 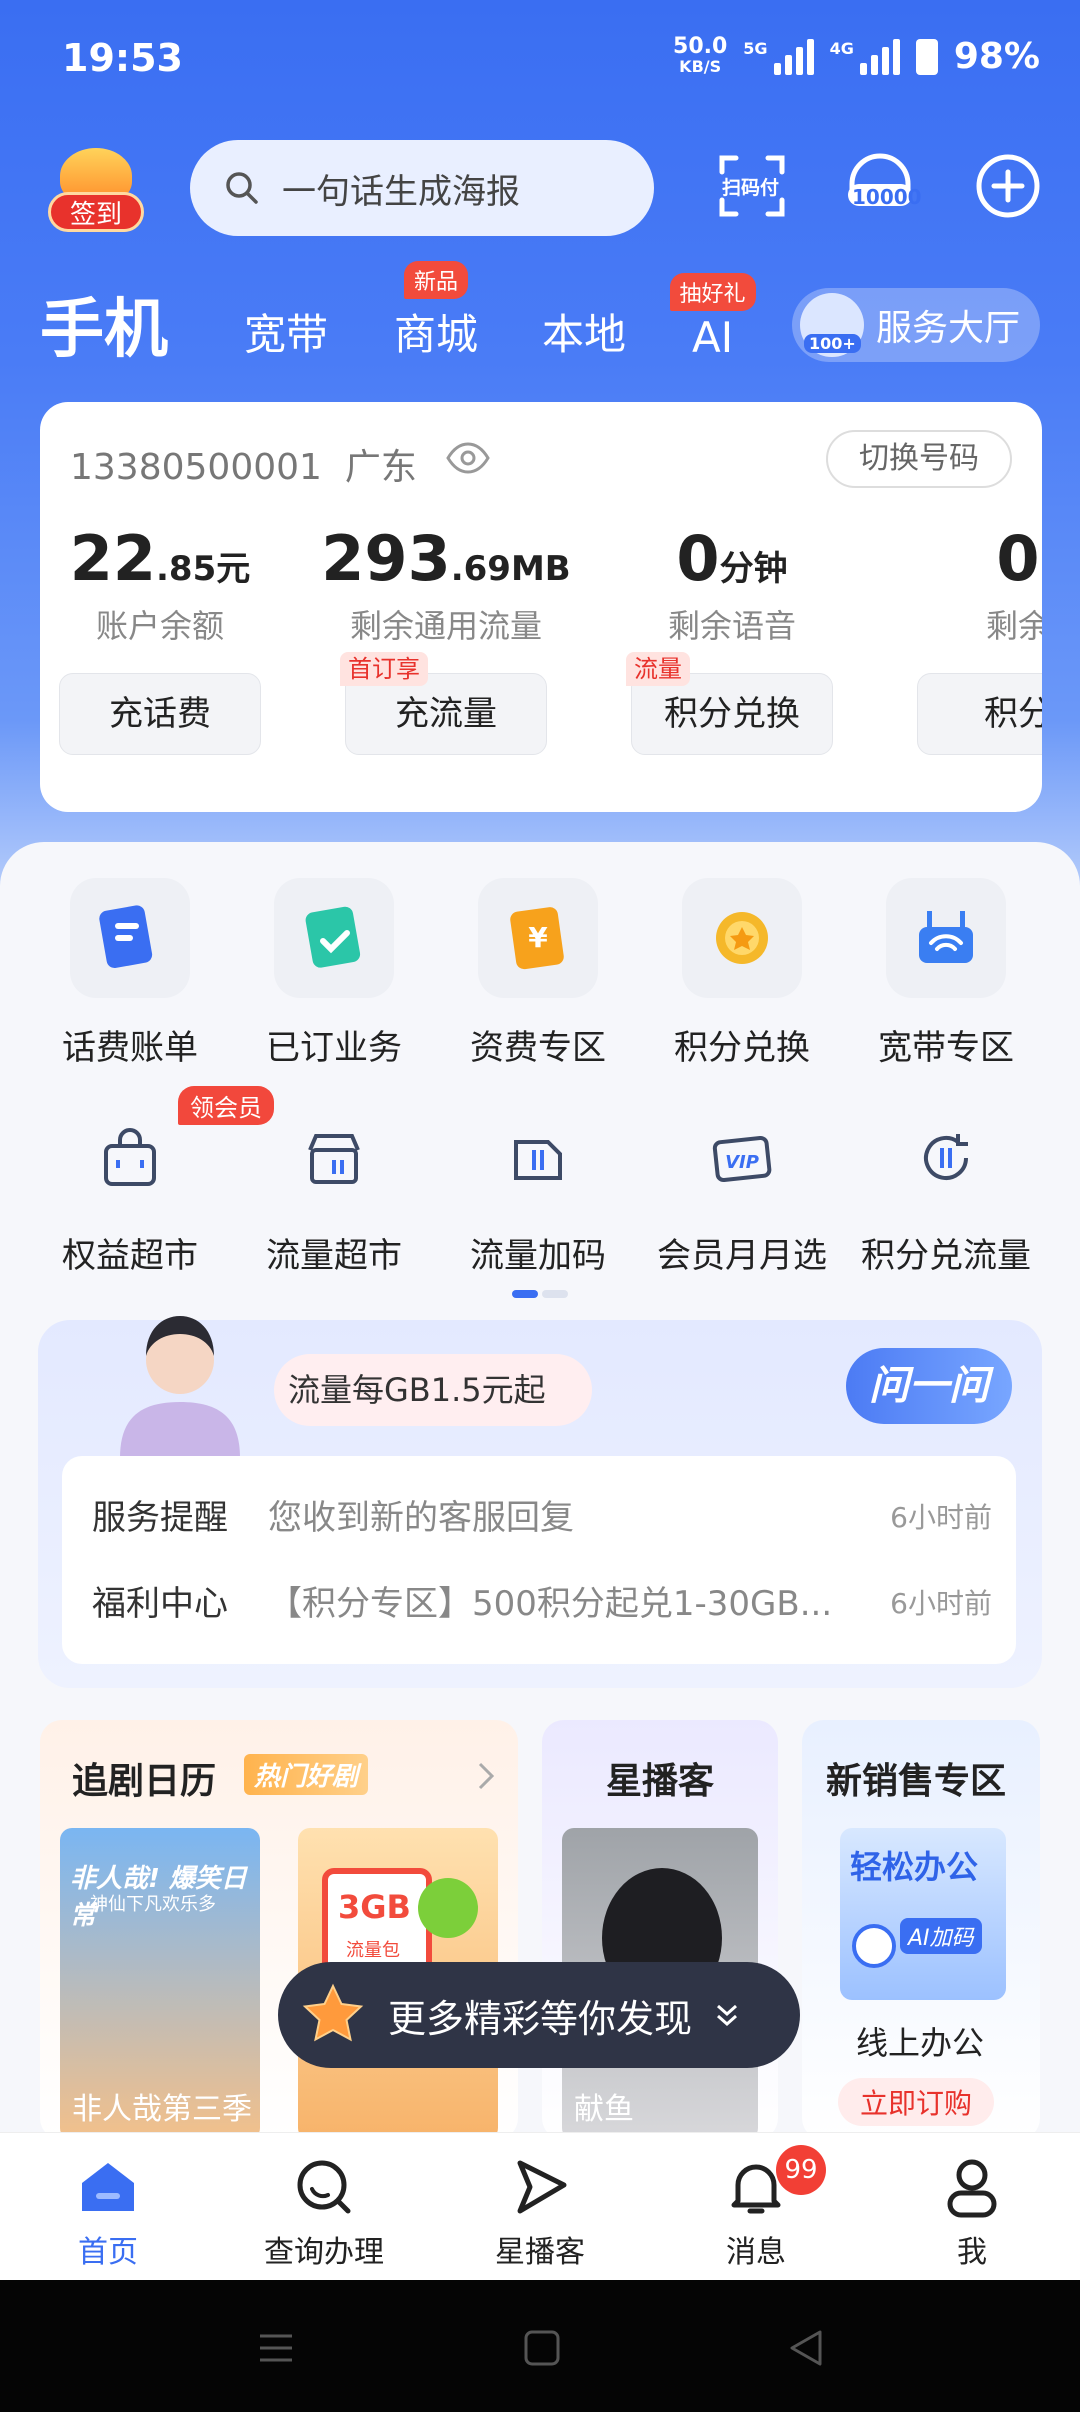 I want to click on signin-button: 签到, so click(x=96, y=191).